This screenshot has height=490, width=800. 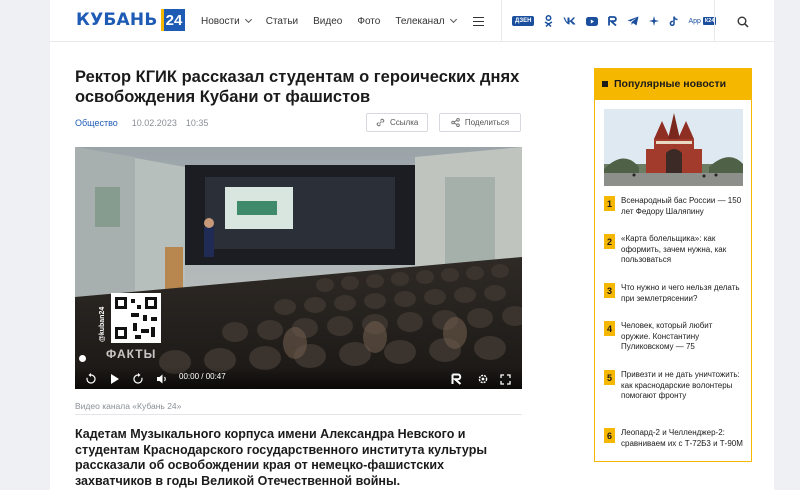 What do you see at coordinates (478, 21) in the screenshot?
I see `menu-icon` at bounding box center [478, 21].